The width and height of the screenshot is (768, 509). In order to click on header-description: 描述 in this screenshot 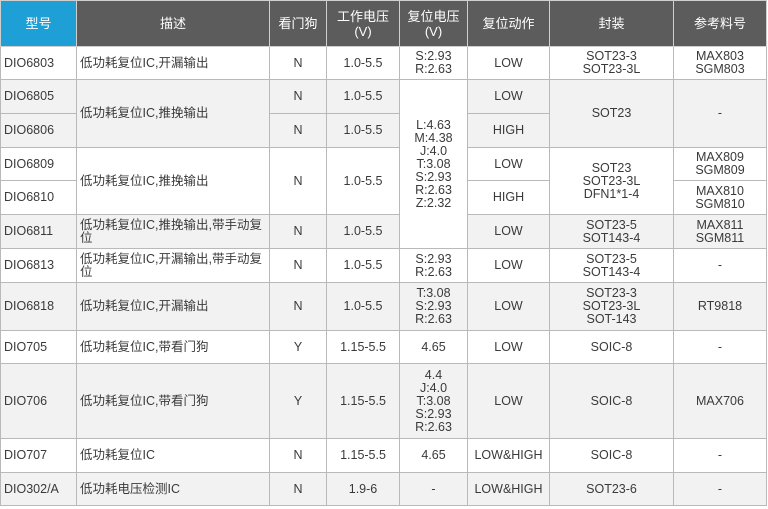, I will do `click(173, 23)`.